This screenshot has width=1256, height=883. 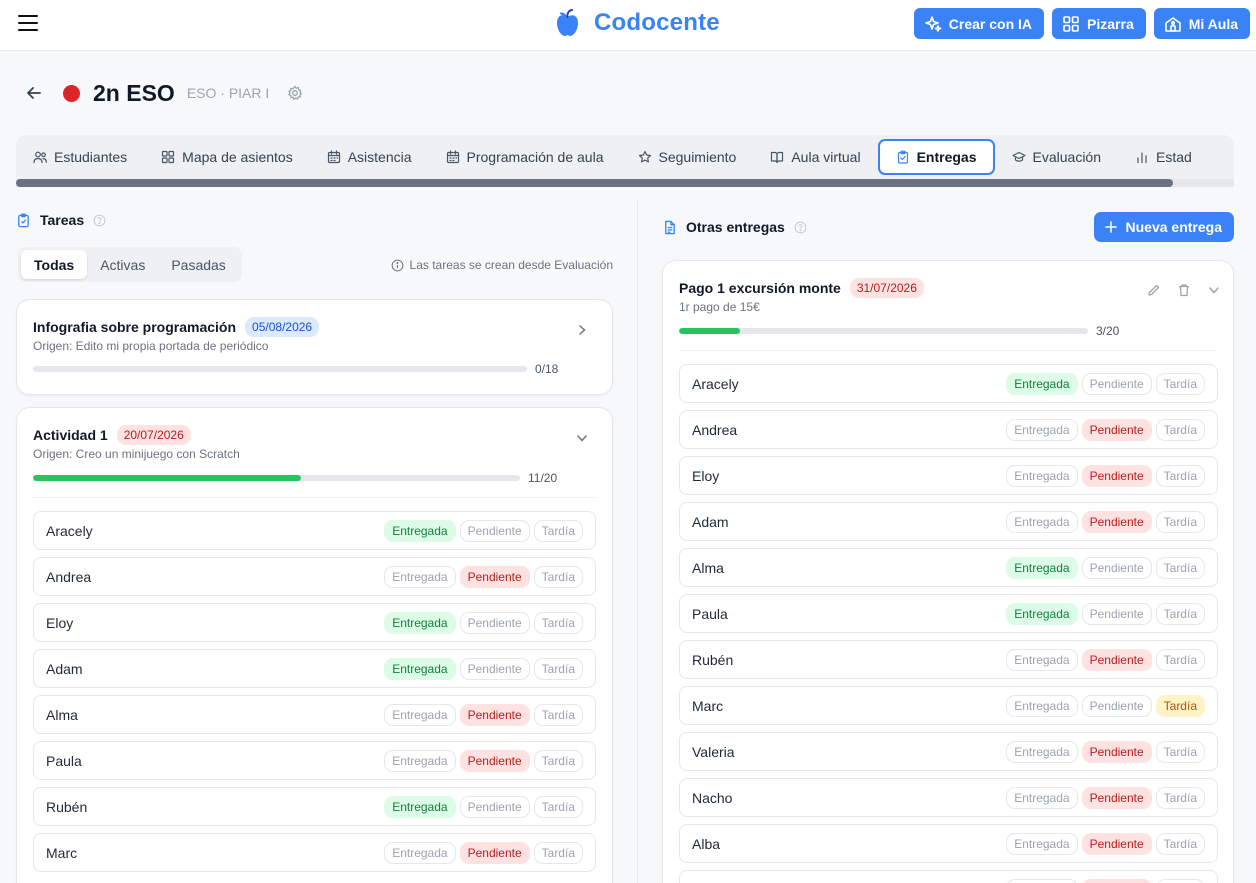 What do you see at coordinates (594, 183) in the screenshot?
I see `tab-scrollbar-thumb` at bounding box center [594, 183].